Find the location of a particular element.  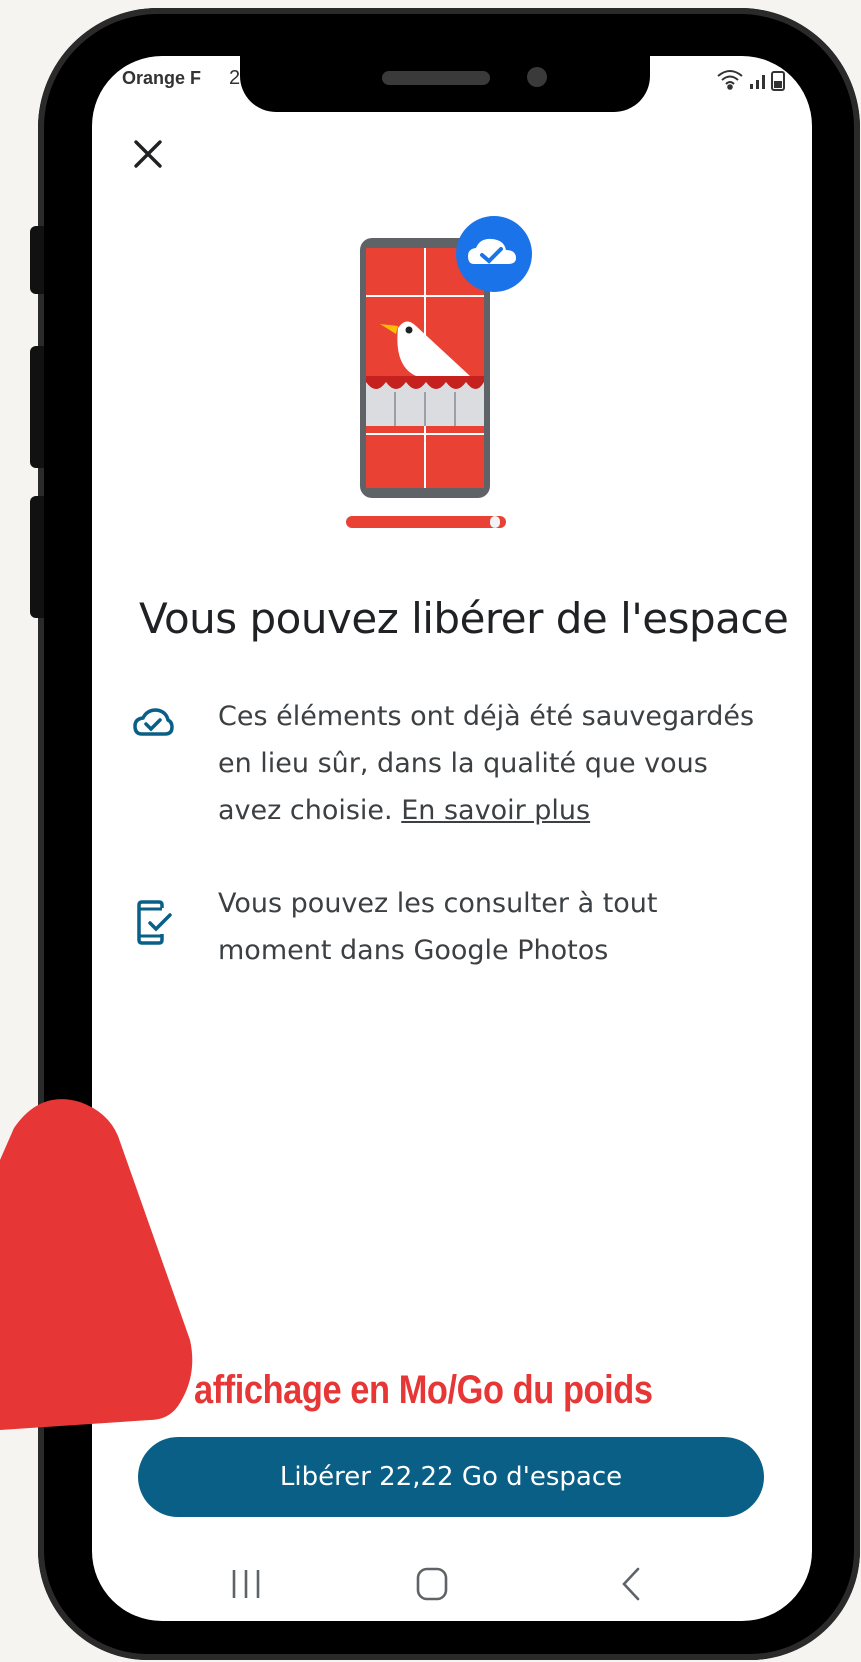

signal-icon is located at coordinates (757, 82).